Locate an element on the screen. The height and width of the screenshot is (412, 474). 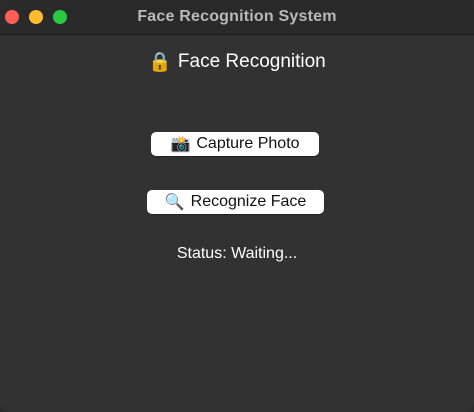
recognize-face-button: 🔍 Recognize Face is located at coordinates (235, 202).